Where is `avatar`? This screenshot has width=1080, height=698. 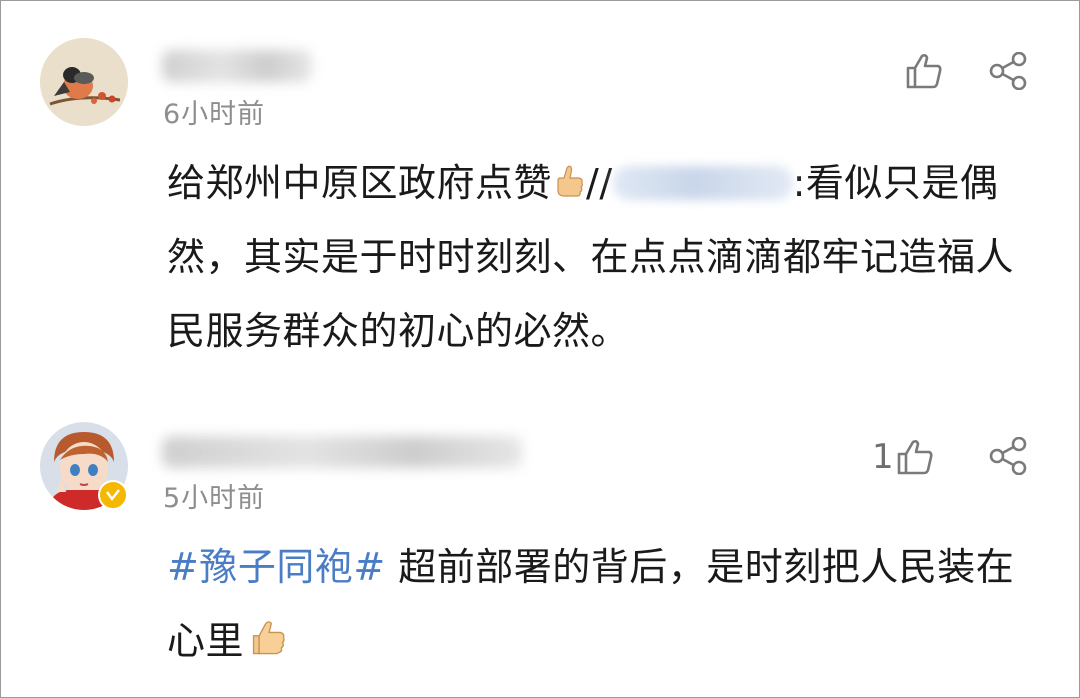 avatar is located at coordinates (84, 82).